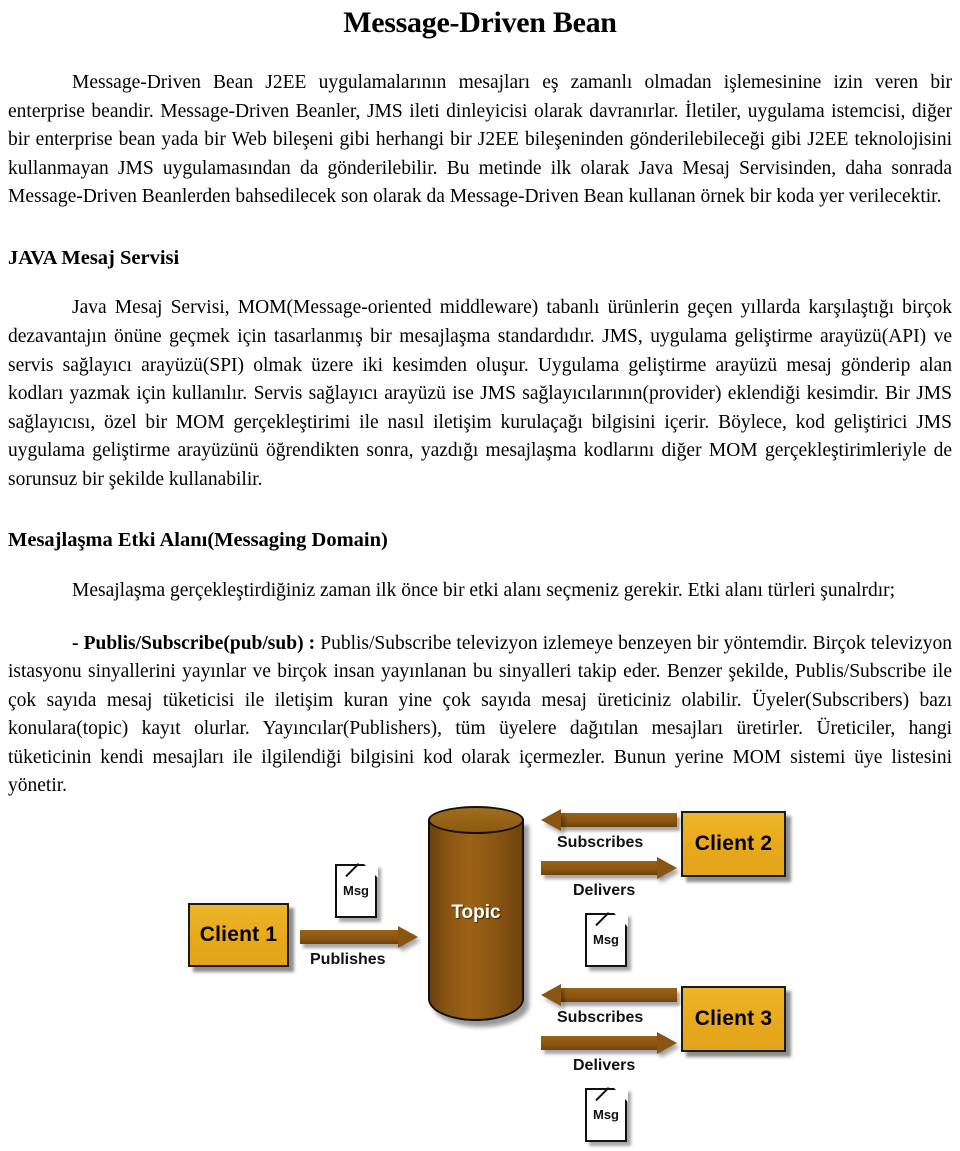  What do you see at coordinates (94, 257) in the screenshot?
I see `heading-jms: JAVA Mesaj Servisi` at bounding box center [94, 257].